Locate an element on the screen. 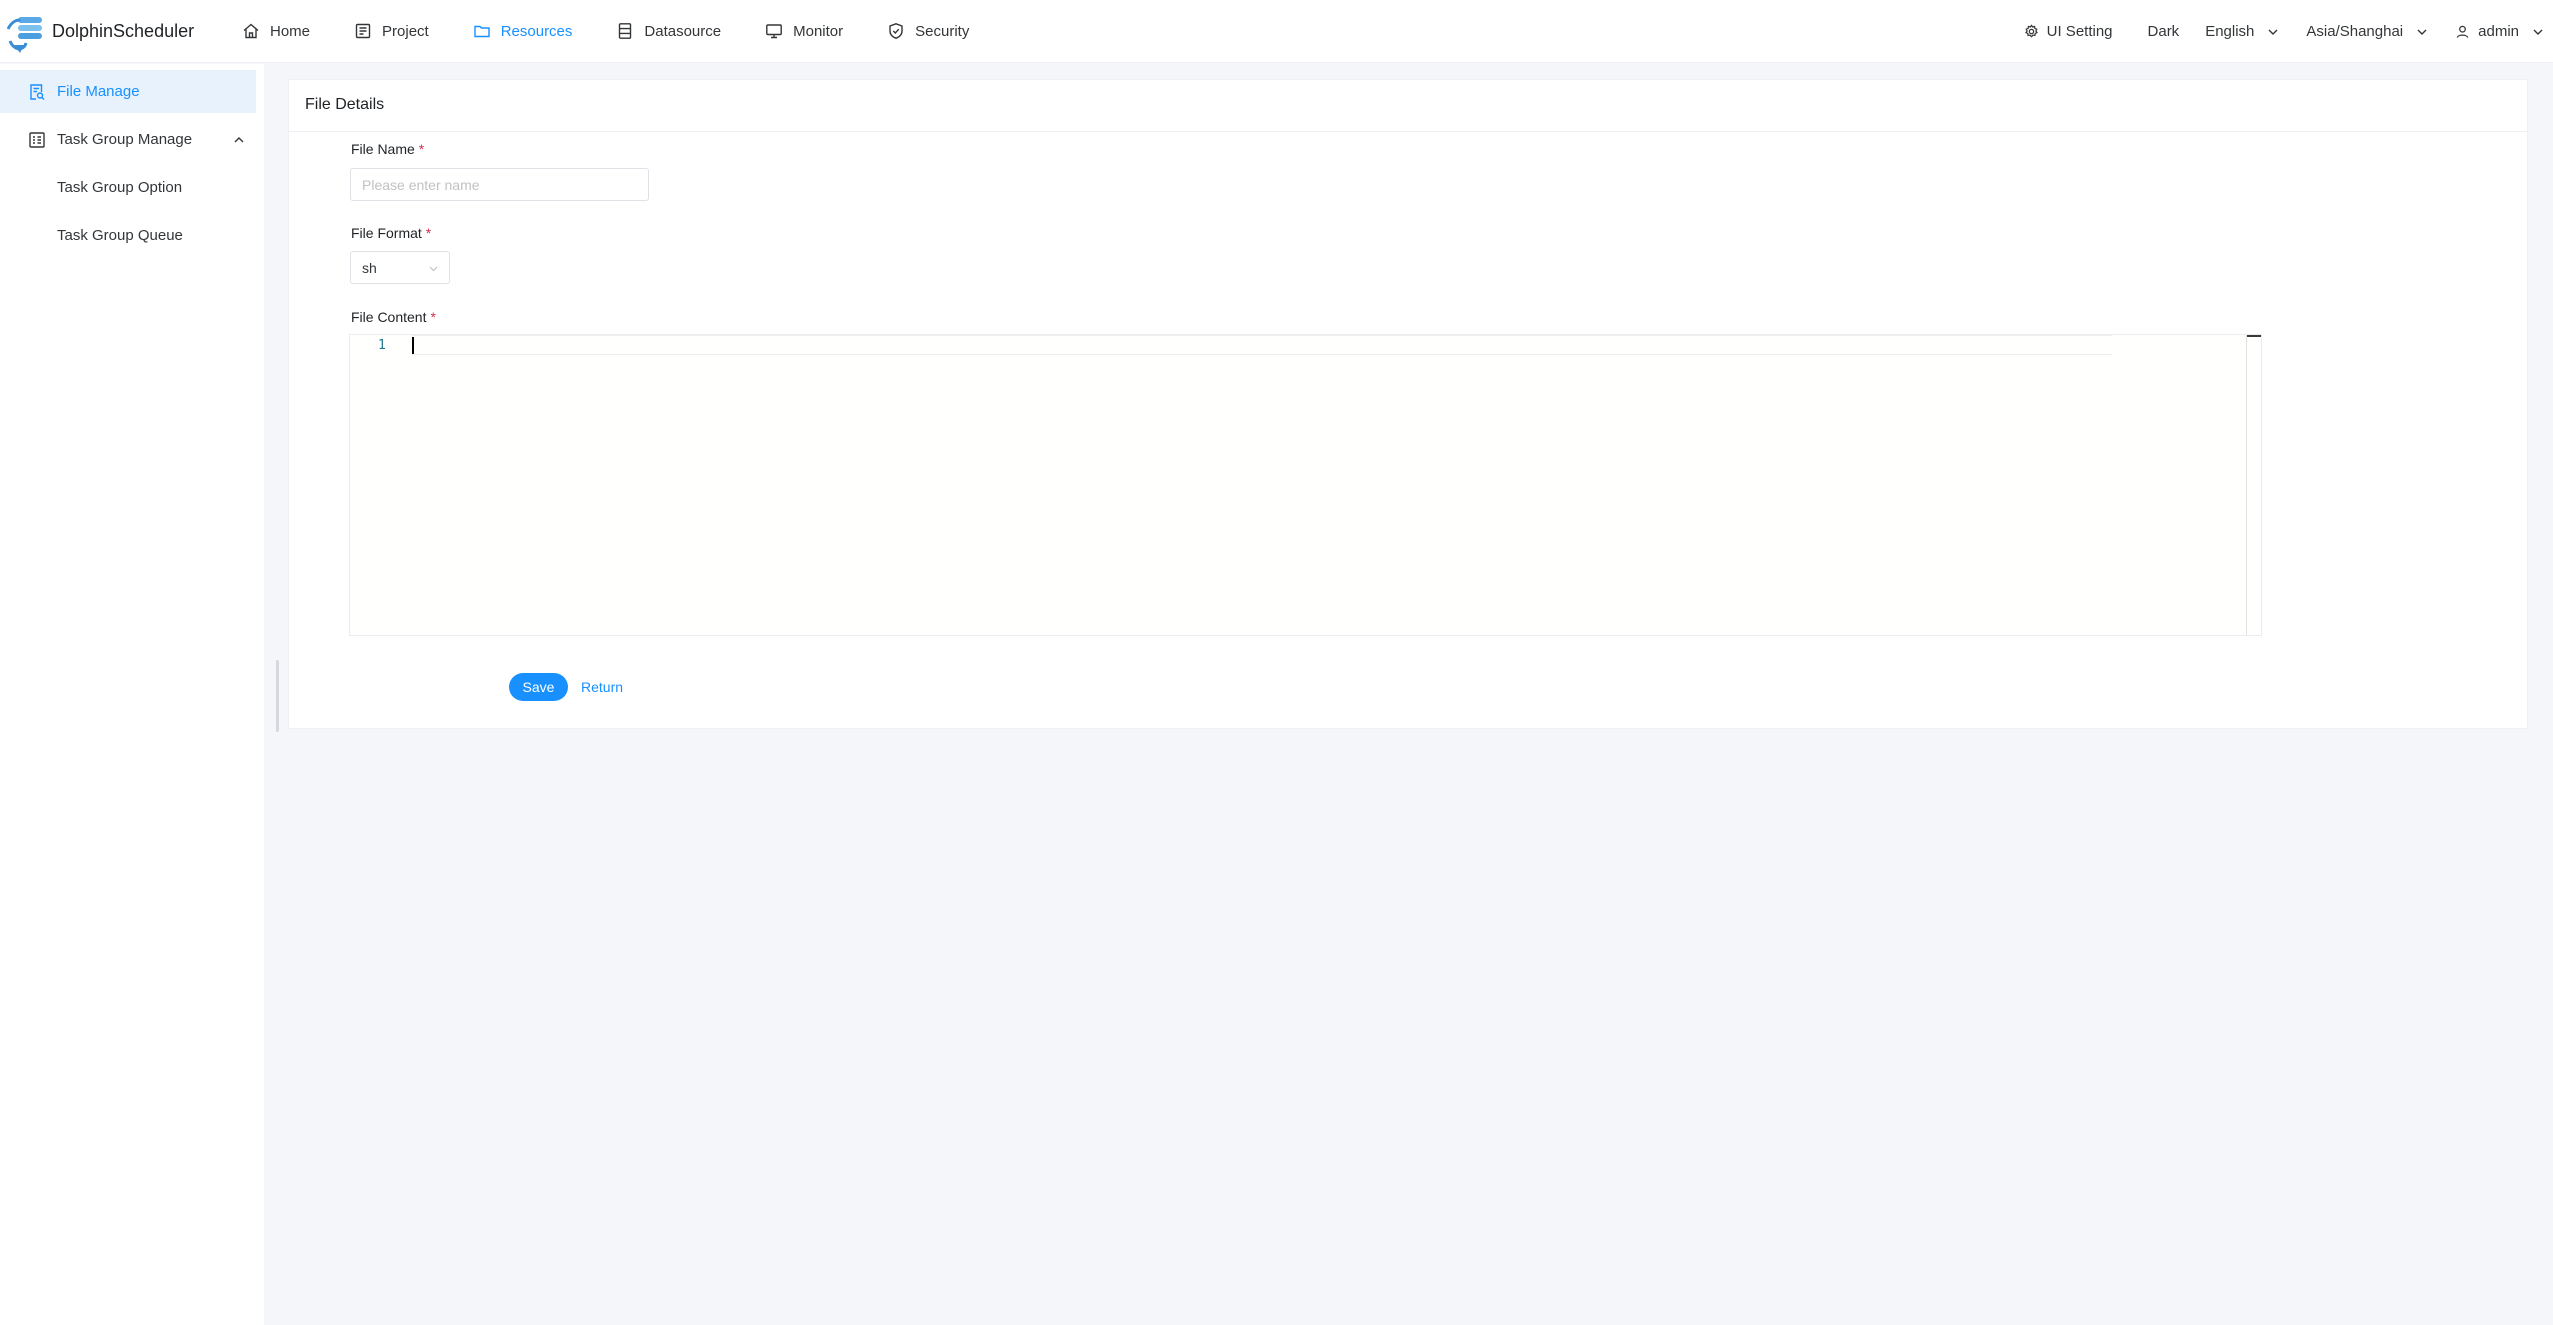 Image resolution: width=2553 pixels, height=1325 pixels. sidebar-item-task-group-manage: Task Group Manage is located at coordinates (128, 139).